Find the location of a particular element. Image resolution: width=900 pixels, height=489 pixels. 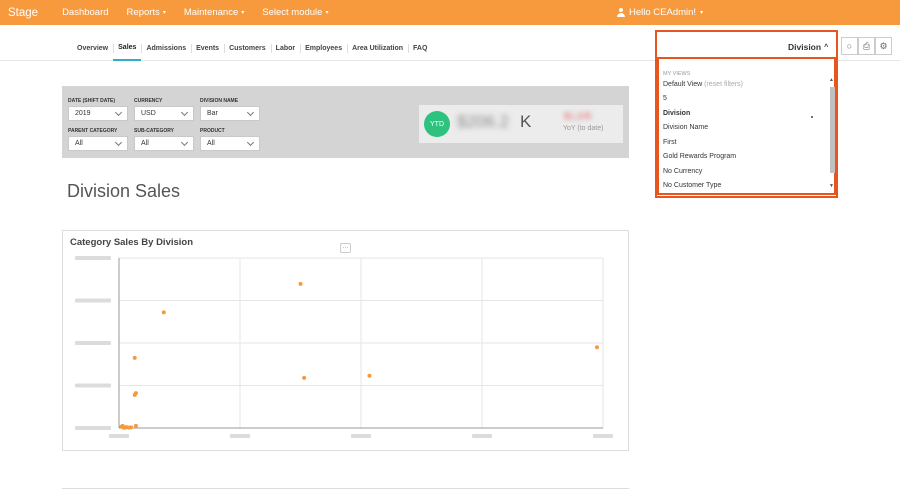

product-filter-value: All is located at coordinates (211, 143).